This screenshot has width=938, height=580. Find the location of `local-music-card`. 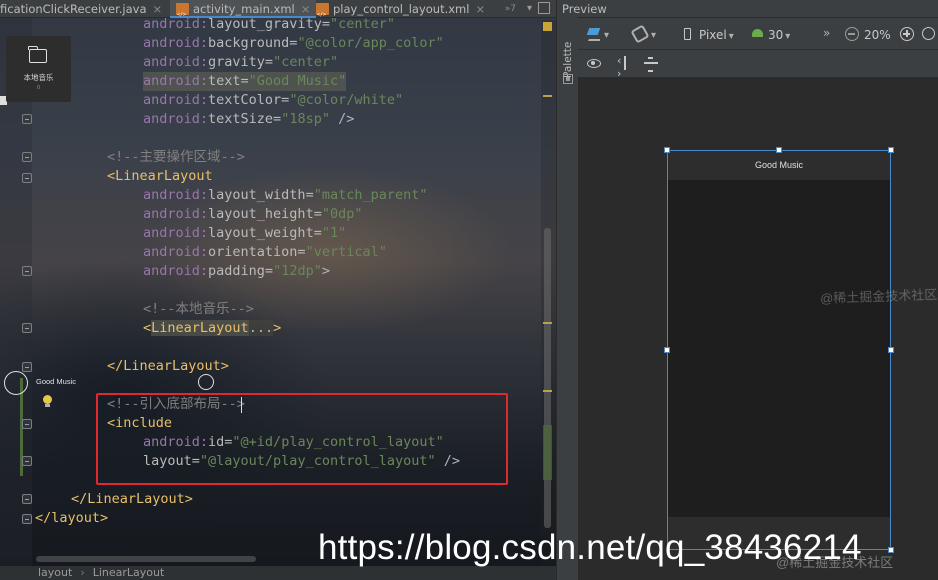

local-music-card is located at coordinates (38, 69).